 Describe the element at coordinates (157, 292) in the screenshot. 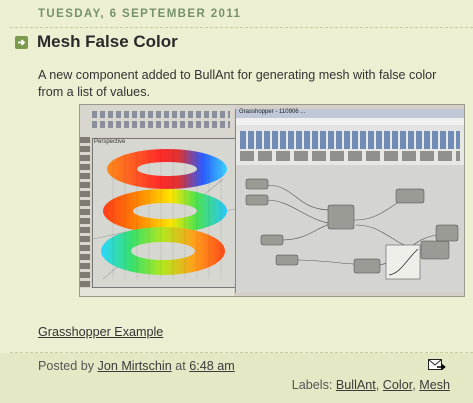

I see `rhino-status-bar` at that location.